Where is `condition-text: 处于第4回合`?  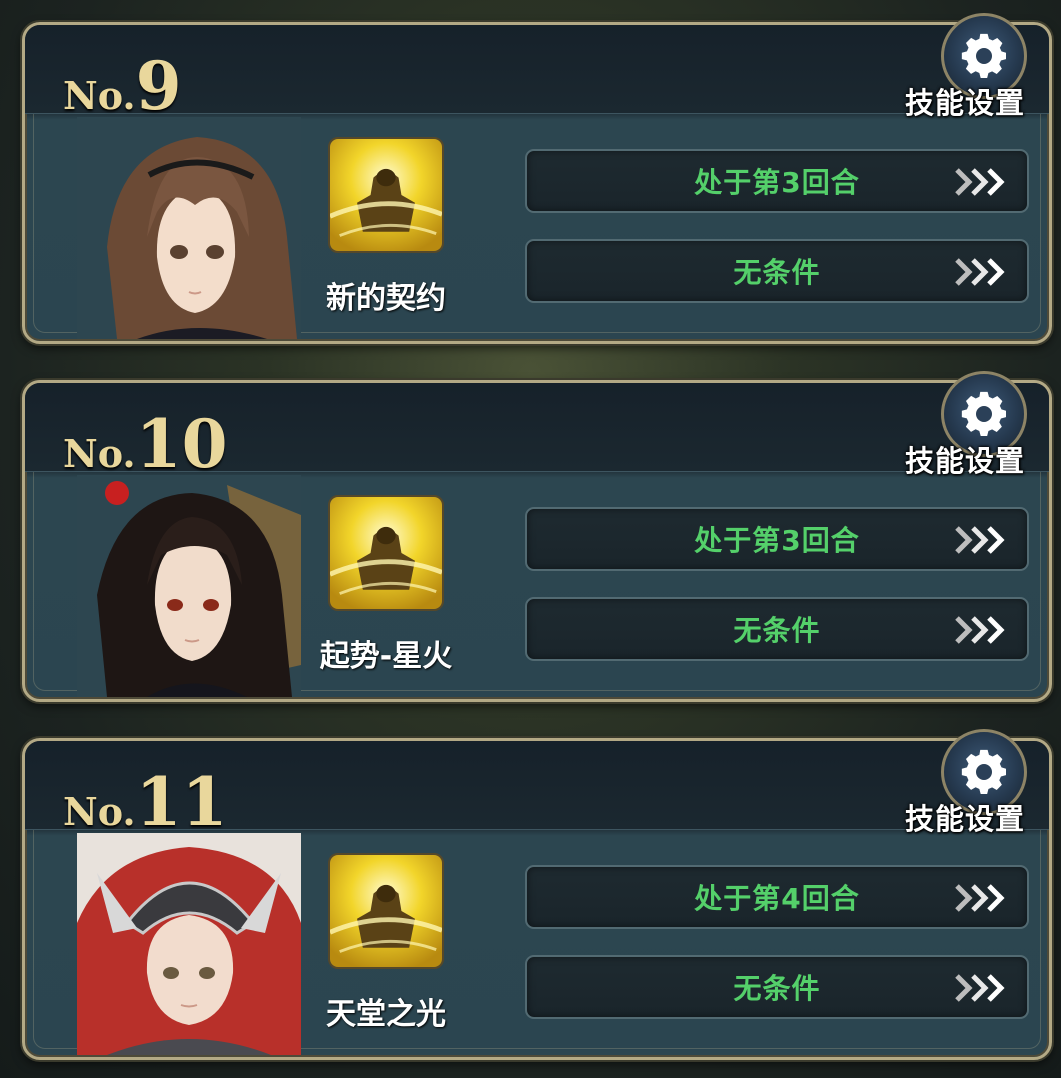 condition-text: 处于第4回合 is located at coordinates (777, 898).